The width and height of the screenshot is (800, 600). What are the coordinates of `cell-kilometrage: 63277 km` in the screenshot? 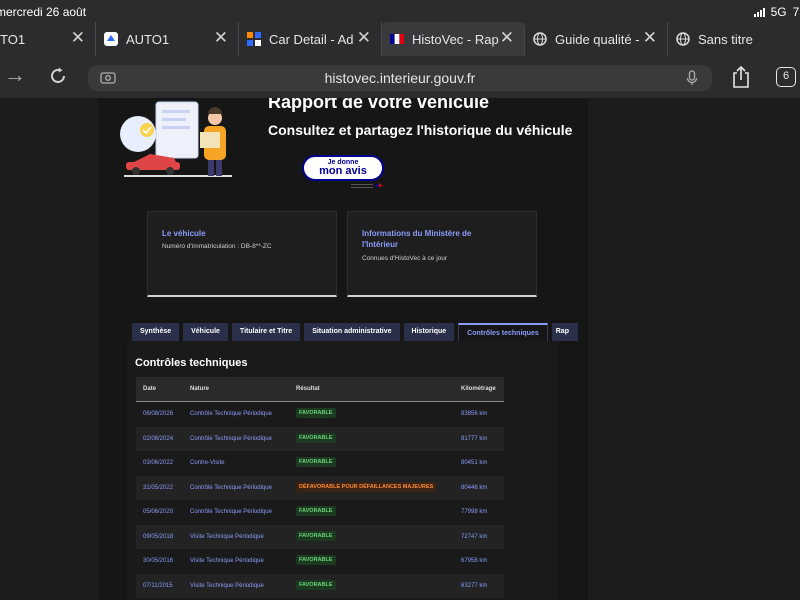 It's located at (474, 585).